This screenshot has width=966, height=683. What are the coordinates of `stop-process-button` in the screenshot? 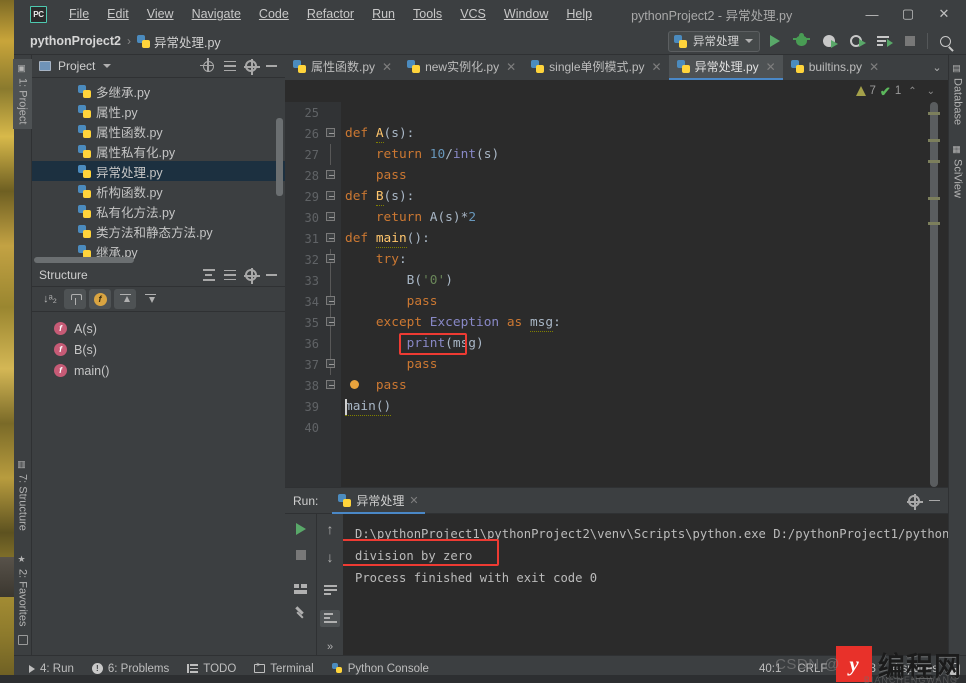 It's located at (301, 554).